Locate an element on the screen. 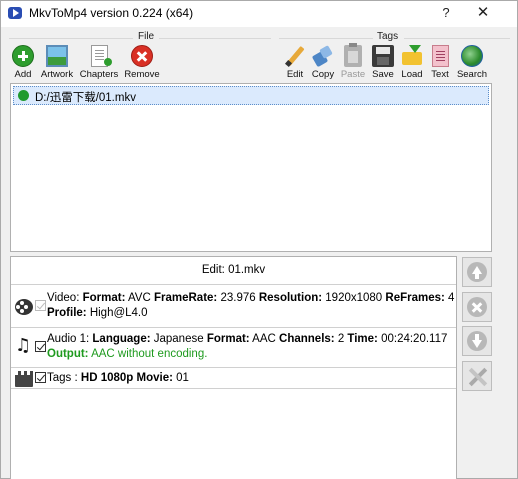 The width and height of the screenshot is (518, 479). save-button: Save is located at coordinates (383, 64).